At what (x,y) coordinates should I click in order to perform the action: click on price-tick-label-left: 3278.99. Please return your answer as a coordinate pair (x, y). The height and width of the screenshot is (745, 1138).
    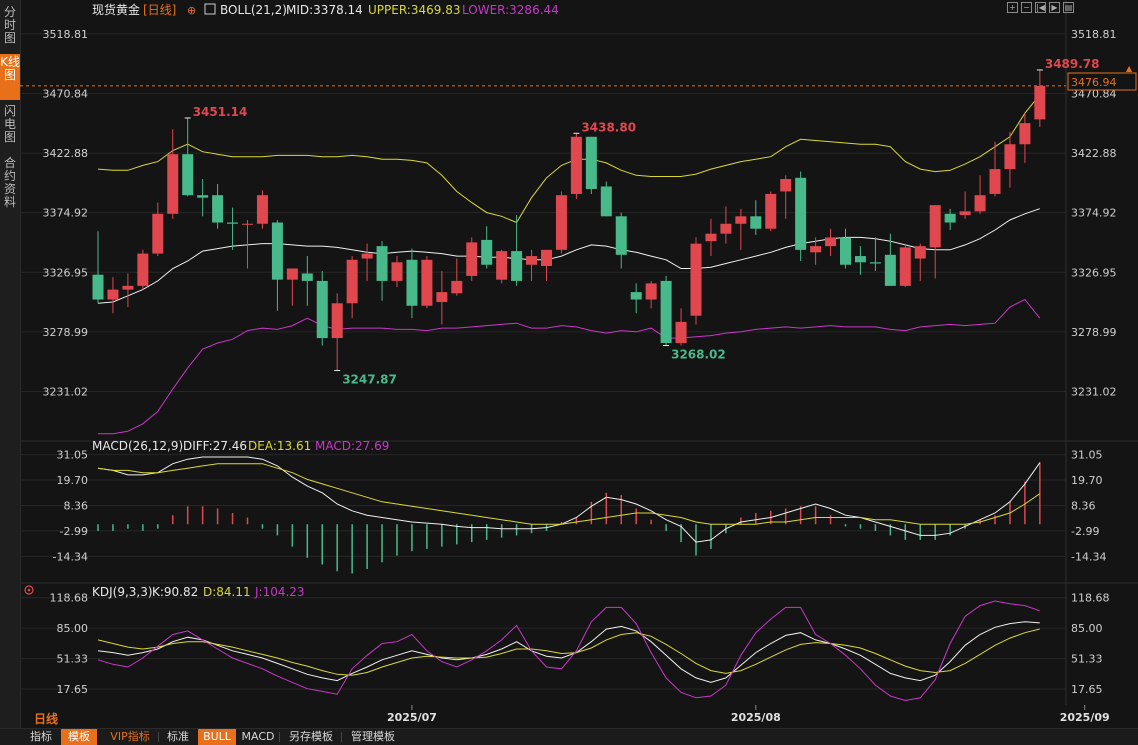
    Looking at the image, I should click on (66, 332).